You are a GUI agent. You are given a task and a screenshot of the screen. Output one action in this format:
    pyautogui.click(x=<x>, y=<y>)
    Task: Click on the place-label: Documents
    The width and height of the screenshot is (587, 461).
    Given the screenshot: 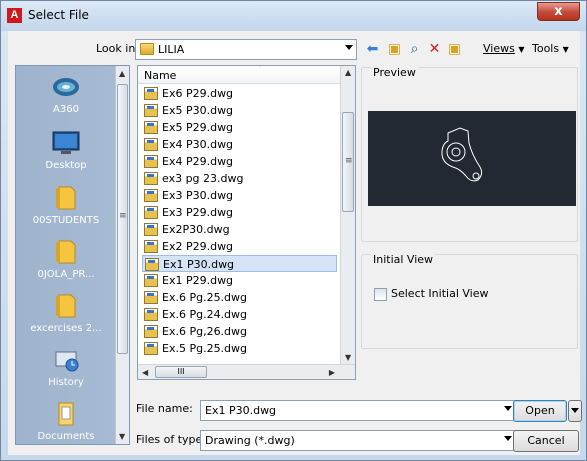 What is the action you would take?
    pyautogui.click(x=66, y=436)
    